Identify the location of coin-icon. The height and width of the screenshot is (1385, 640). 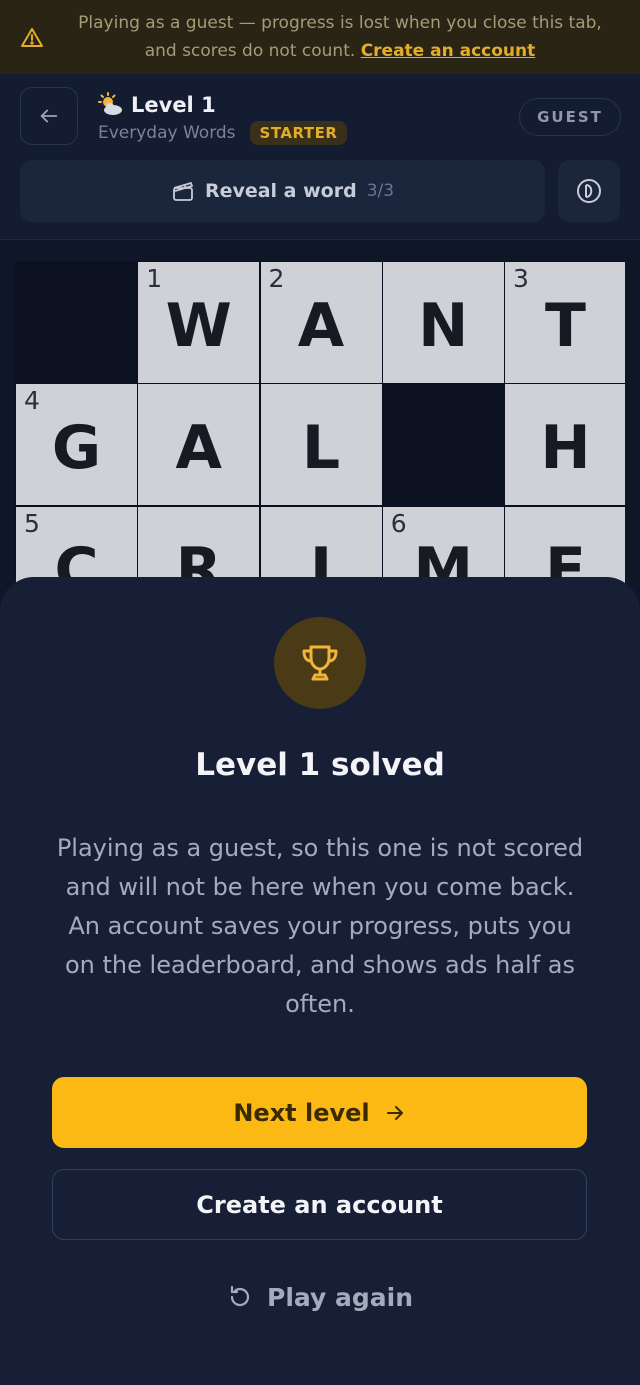
(589, 191).